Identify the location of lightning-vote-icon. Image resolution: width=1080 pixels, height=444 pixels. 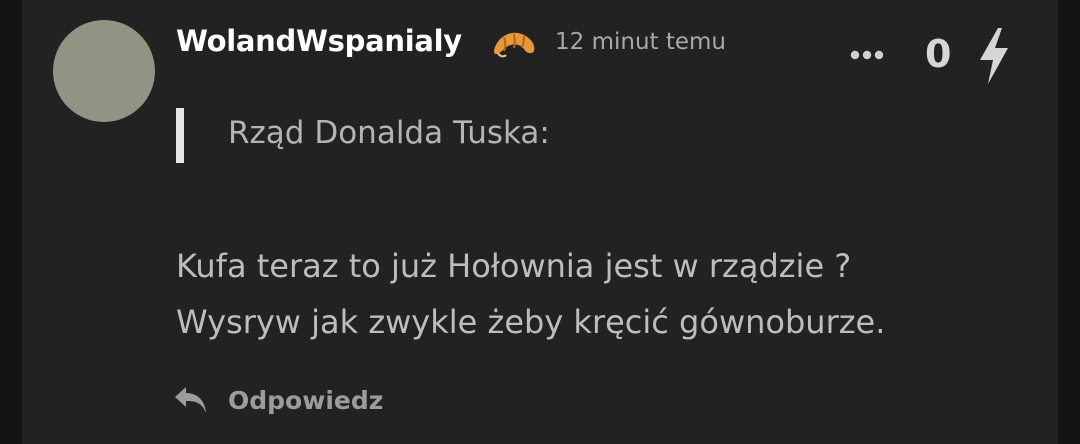
(994, 56).